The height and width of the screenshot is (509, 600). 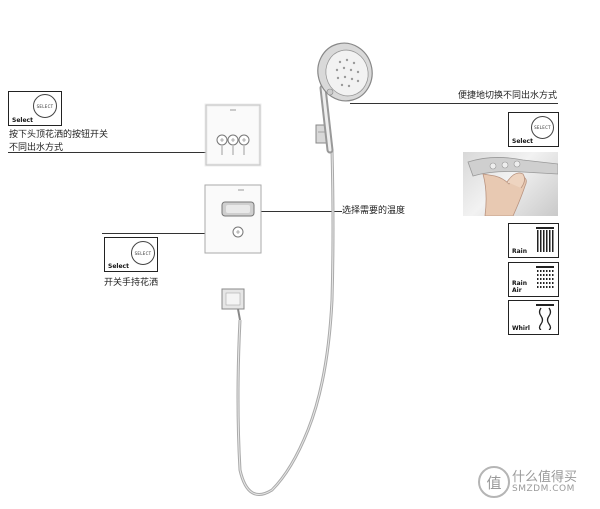 What do you see at coordinates (233, 219) in the screenshot?
I see `thermostat-panel` at bounding box center [233, 219].